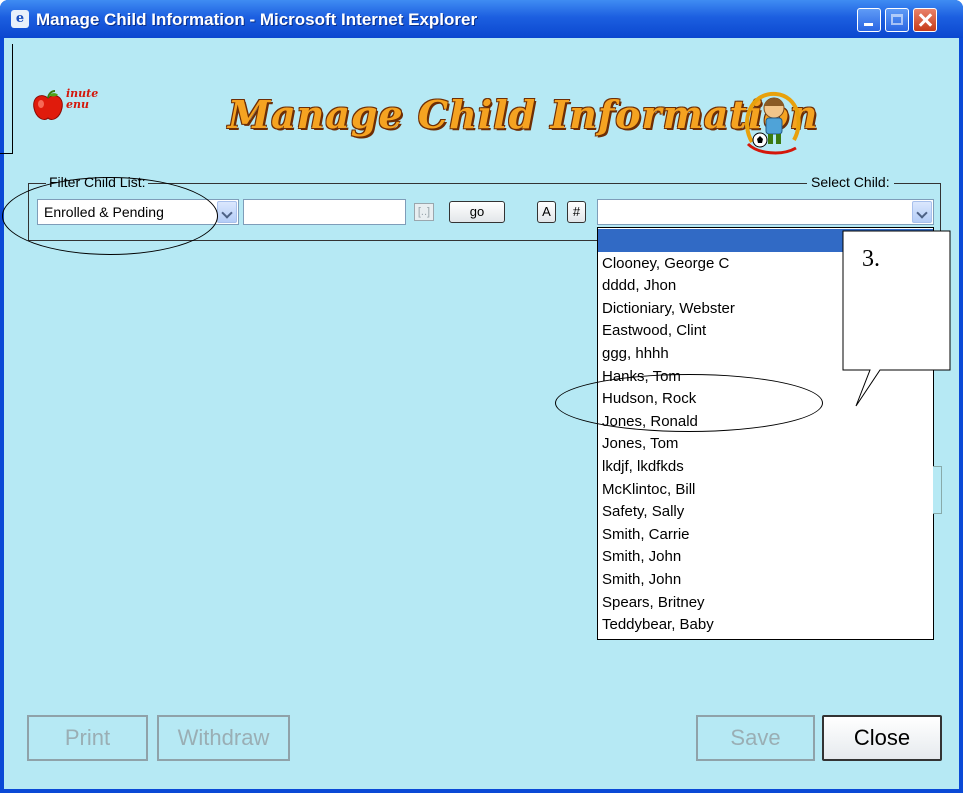 The width and height of the screenshot is (963, 793). What do you see at coordinates (689, 403) in the screenshot?
I see `highlight-oval-child` at bounding box center [689, 403].